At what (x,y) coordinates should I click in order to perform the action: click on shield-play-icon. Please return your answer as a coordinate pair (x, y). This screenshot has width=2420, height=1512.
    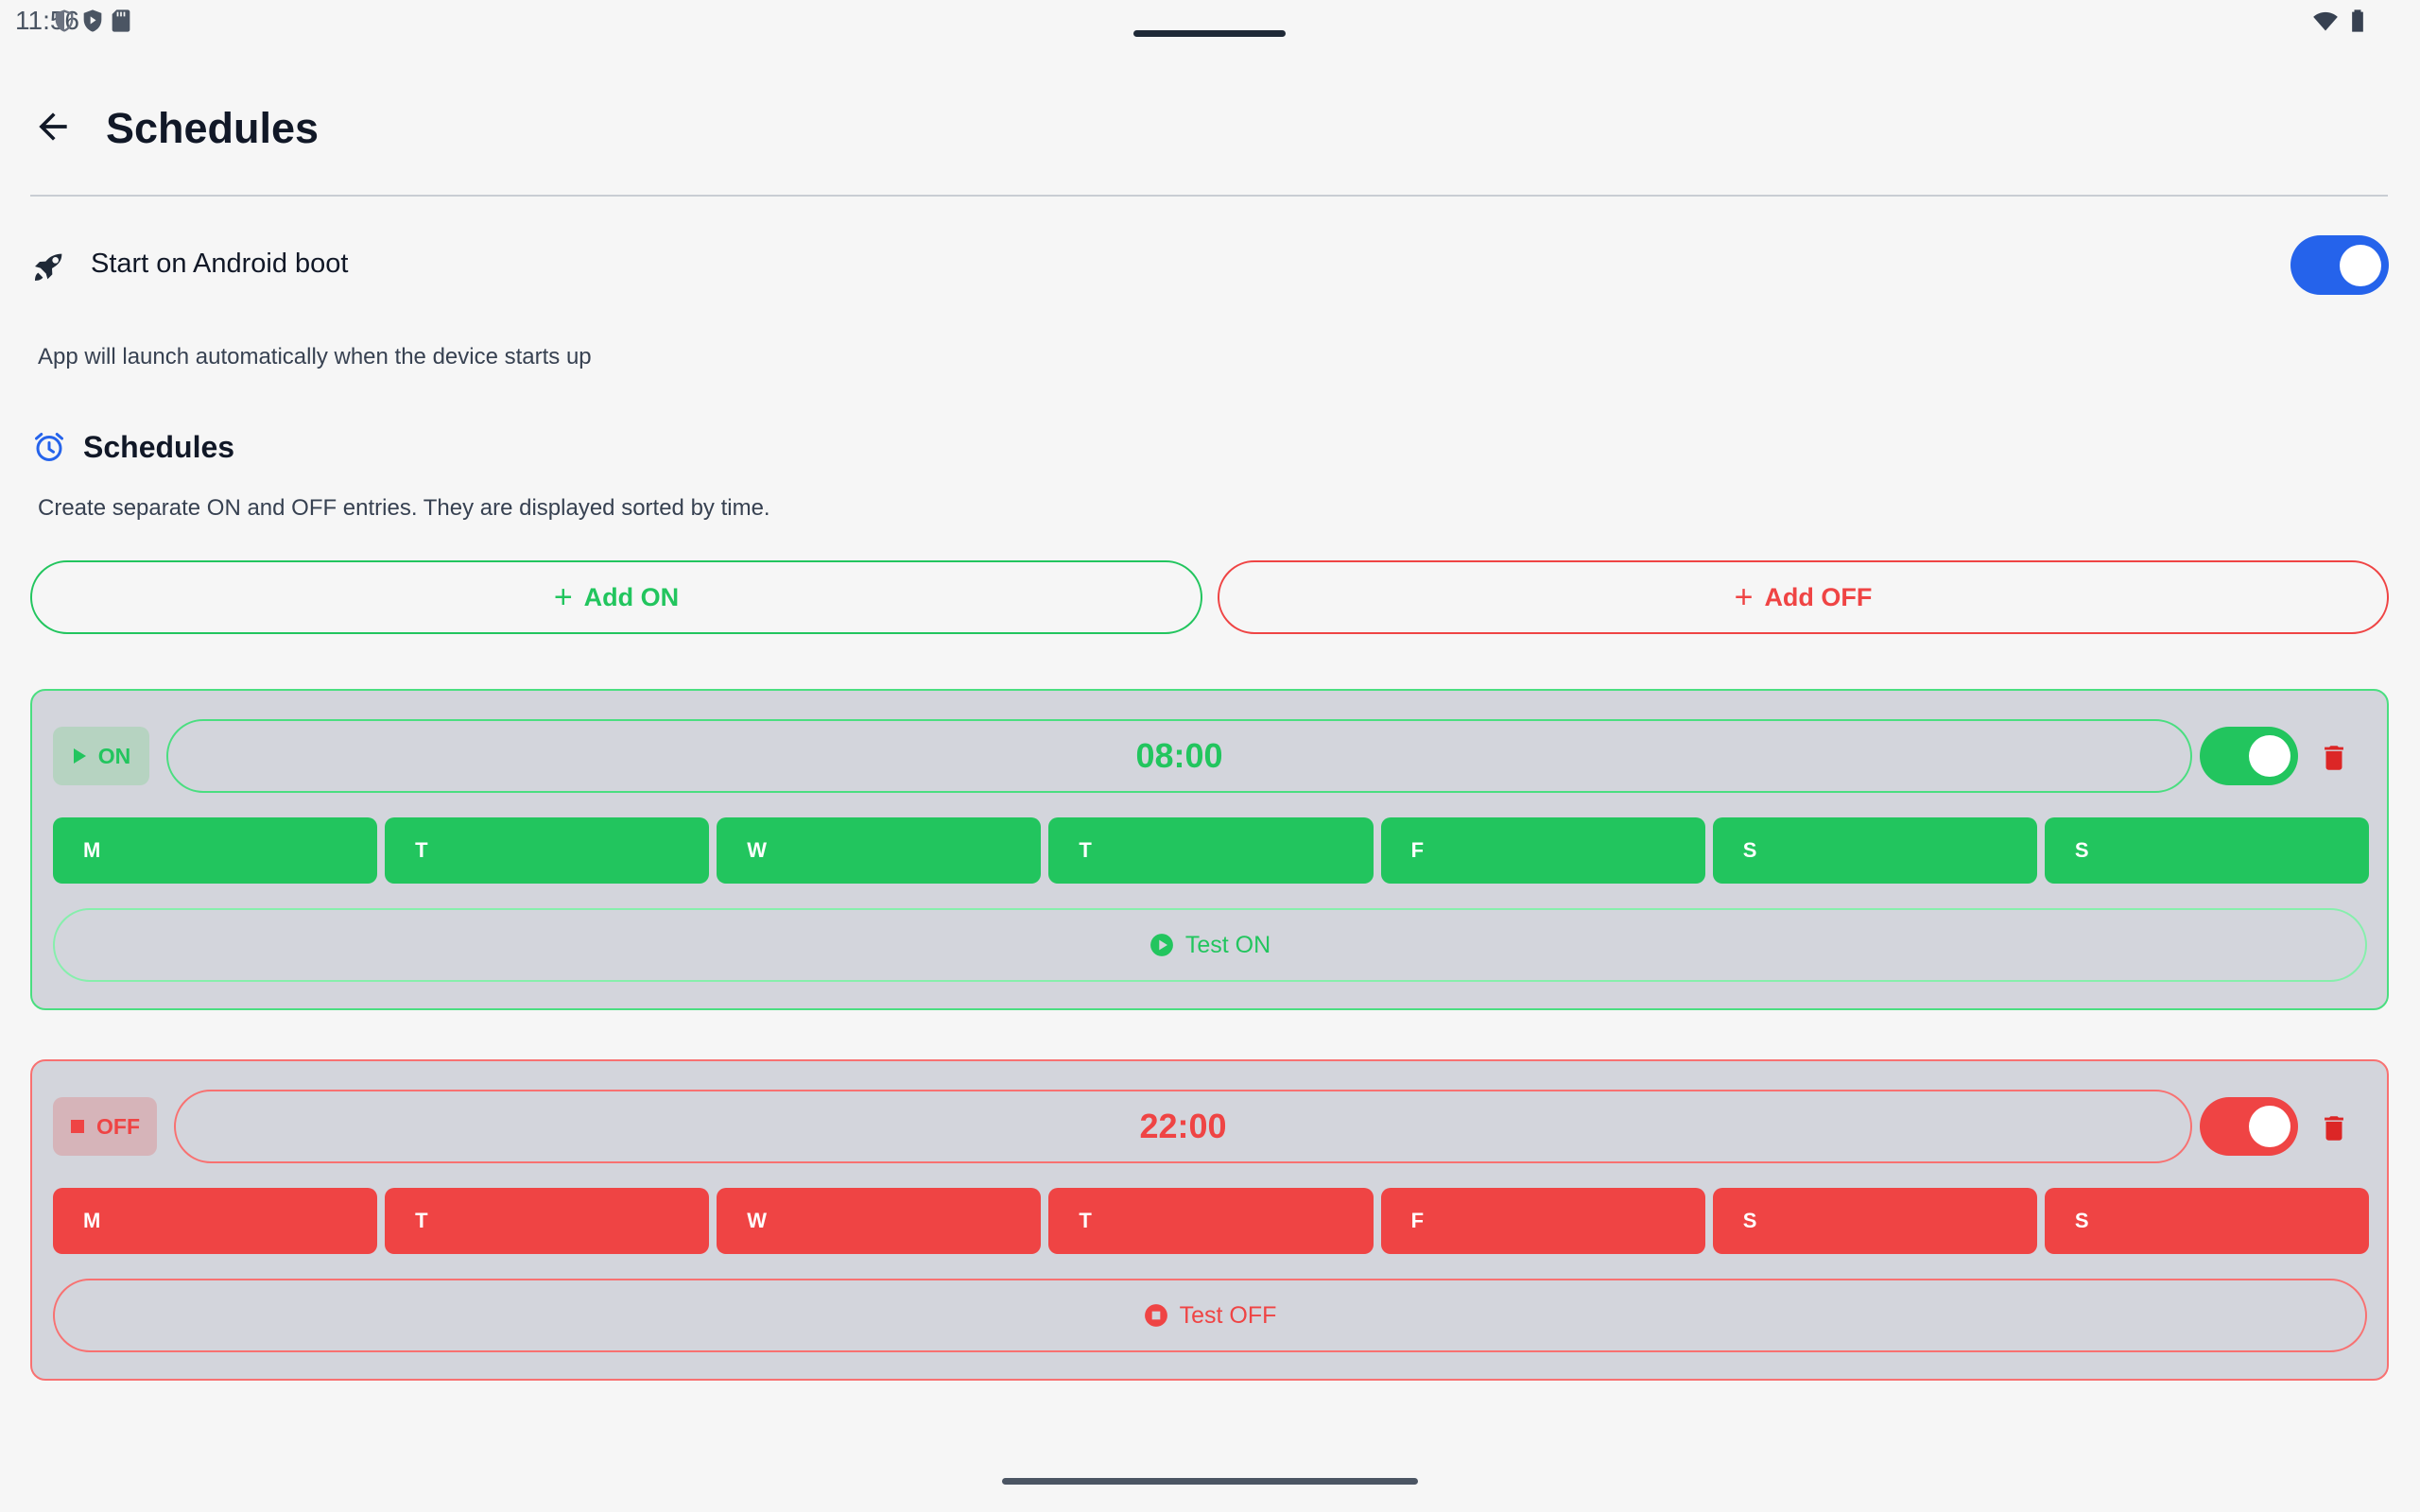
    Looking at the image, I should click on (92, 20).